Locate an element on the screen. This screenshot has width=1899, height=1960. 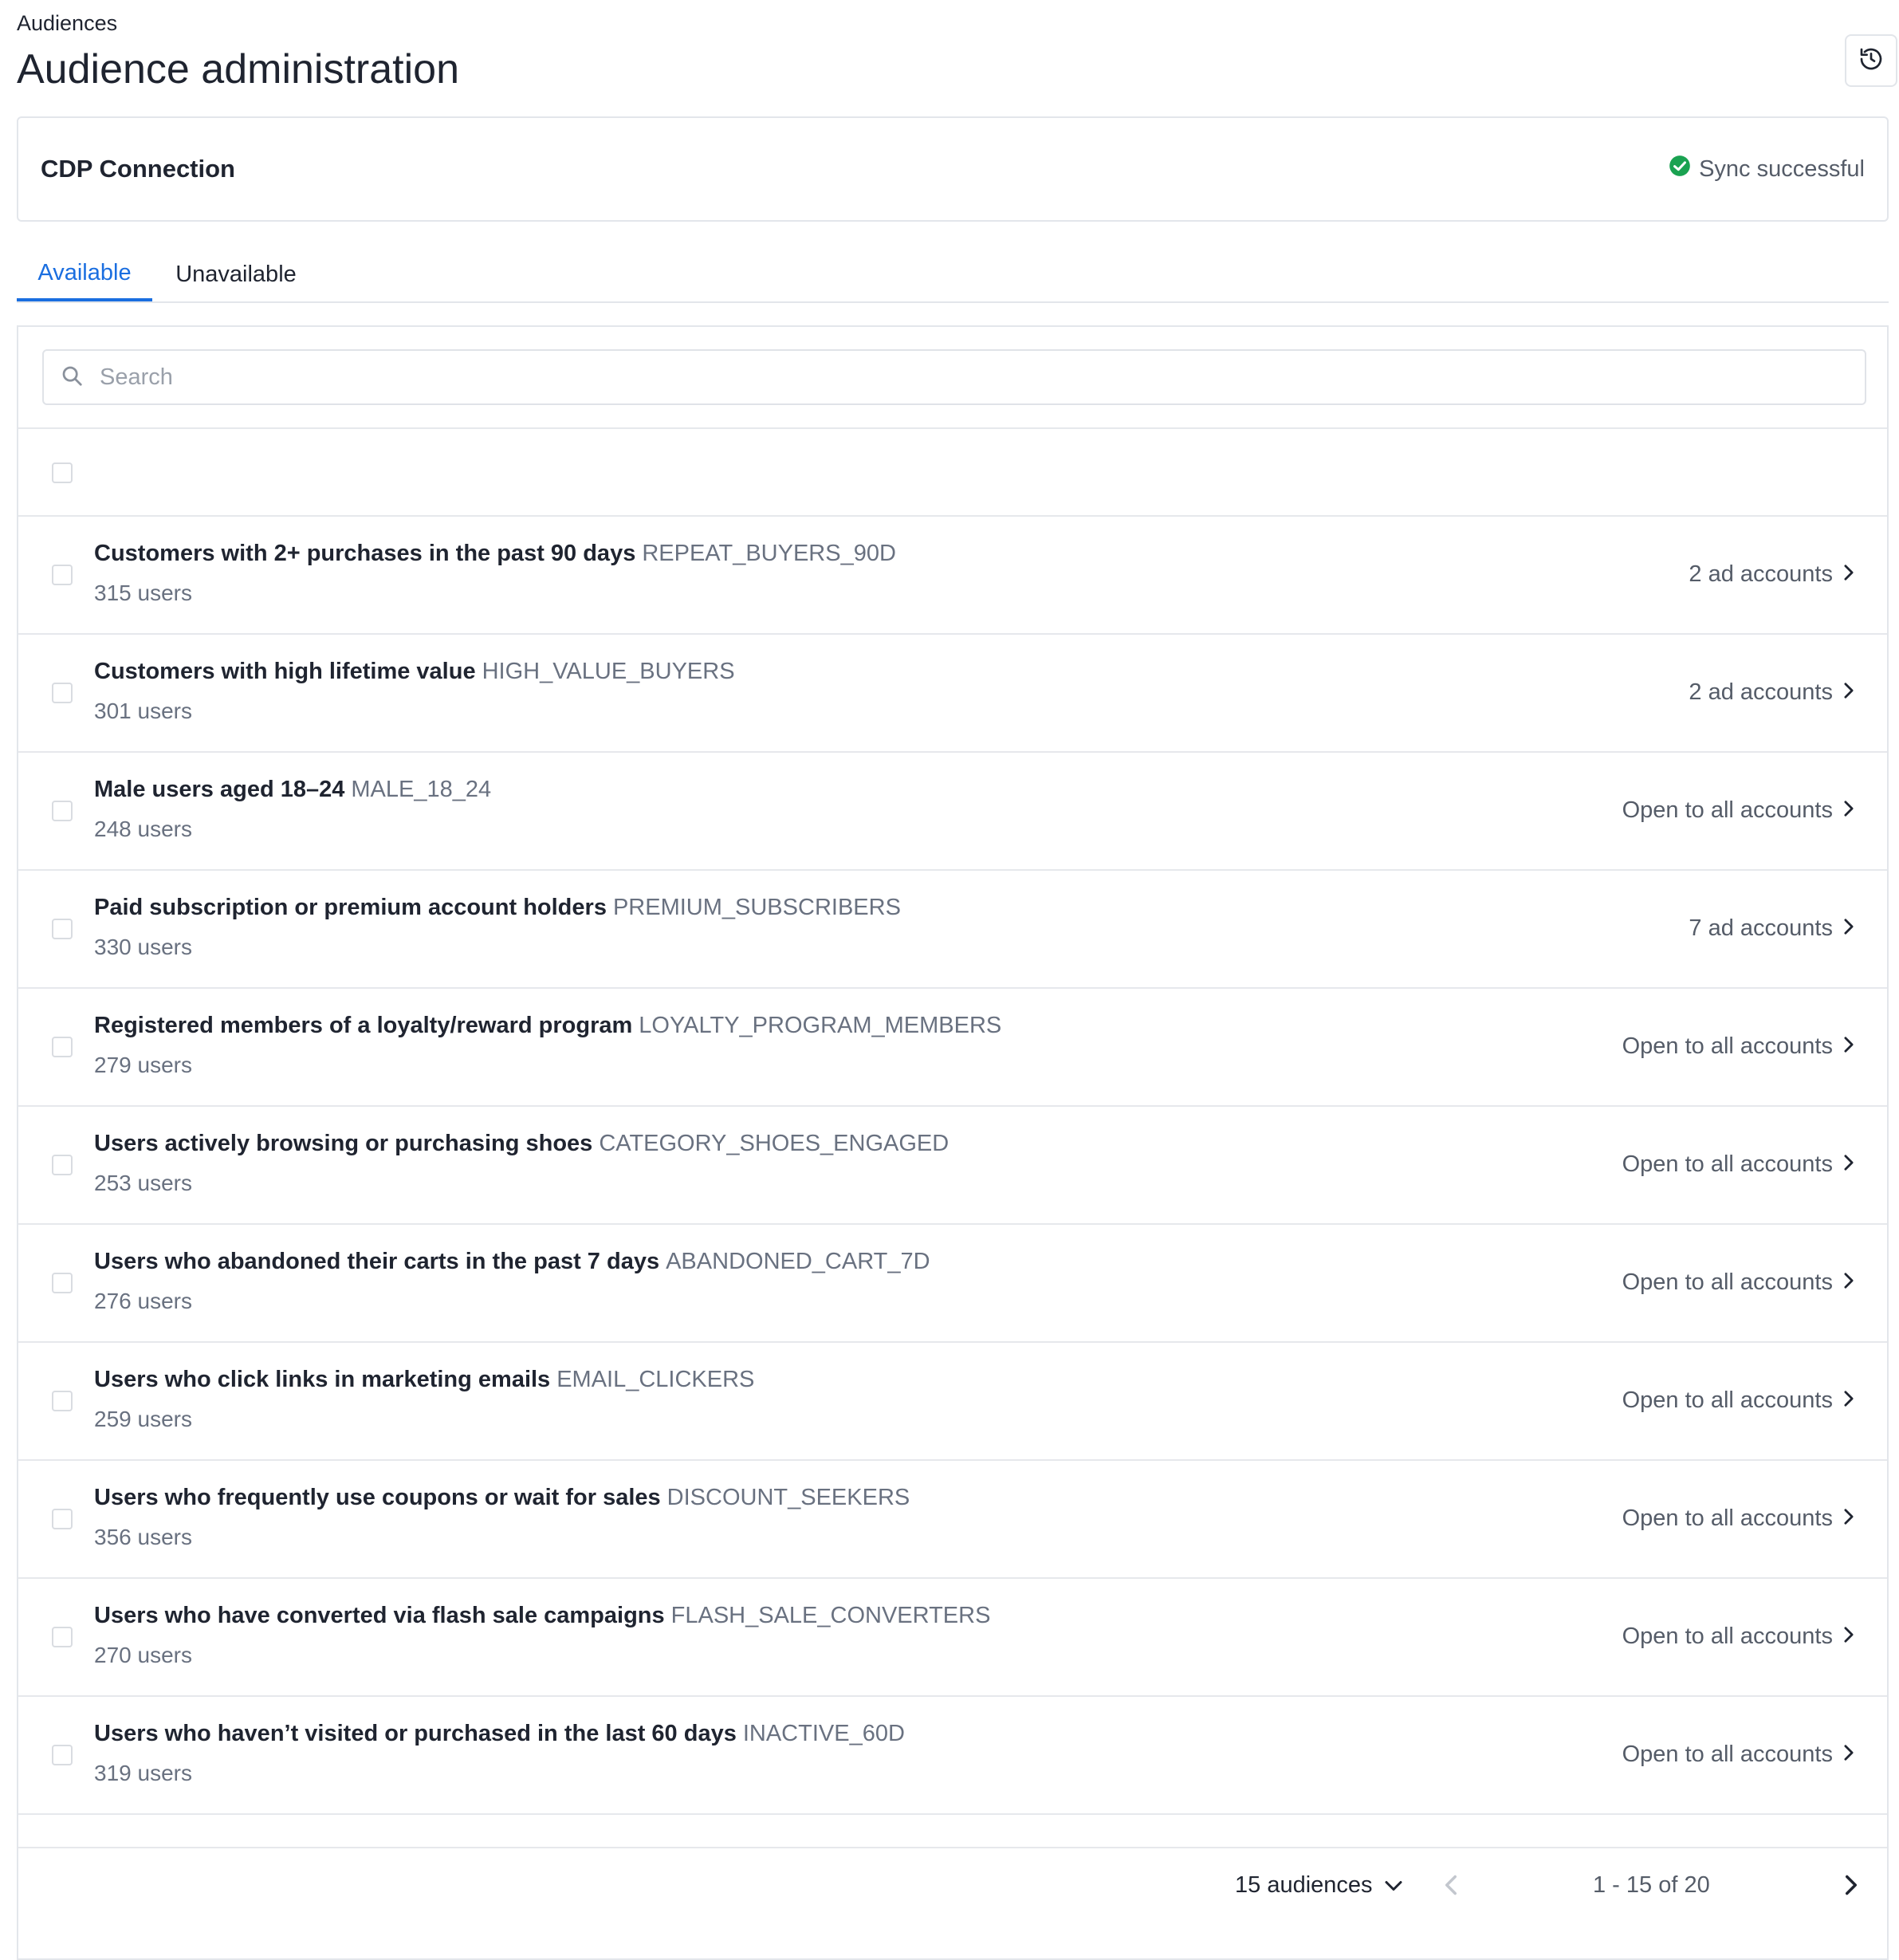
audience-code: CATEGORY_SHOES_ENGAGED is located at coordinates (774, 1144).